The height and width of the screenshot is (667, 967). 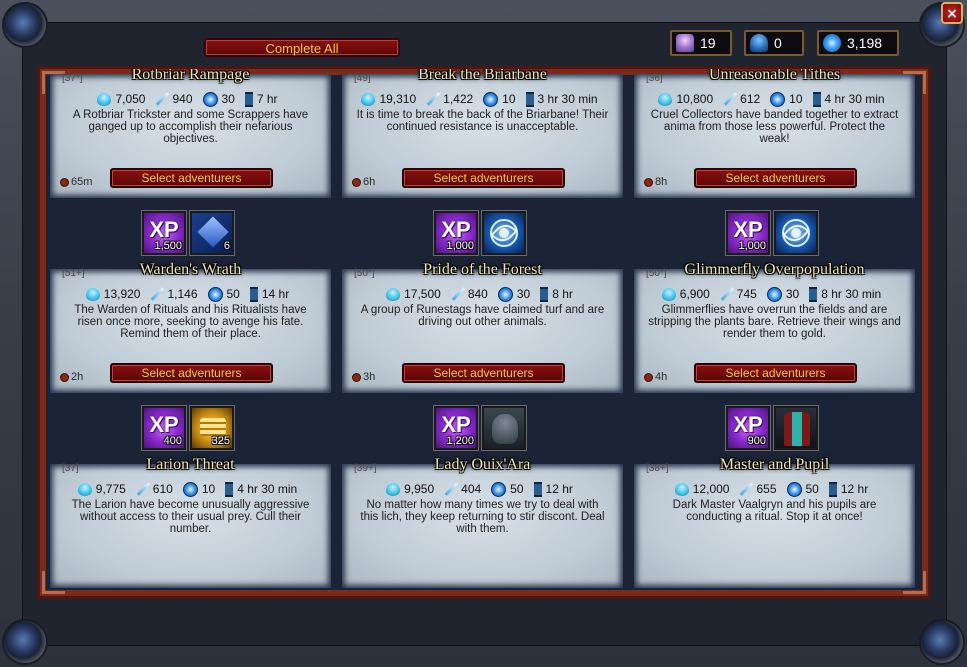 I want to click on mission-expiration: 8h, so click(x=655, y=182).